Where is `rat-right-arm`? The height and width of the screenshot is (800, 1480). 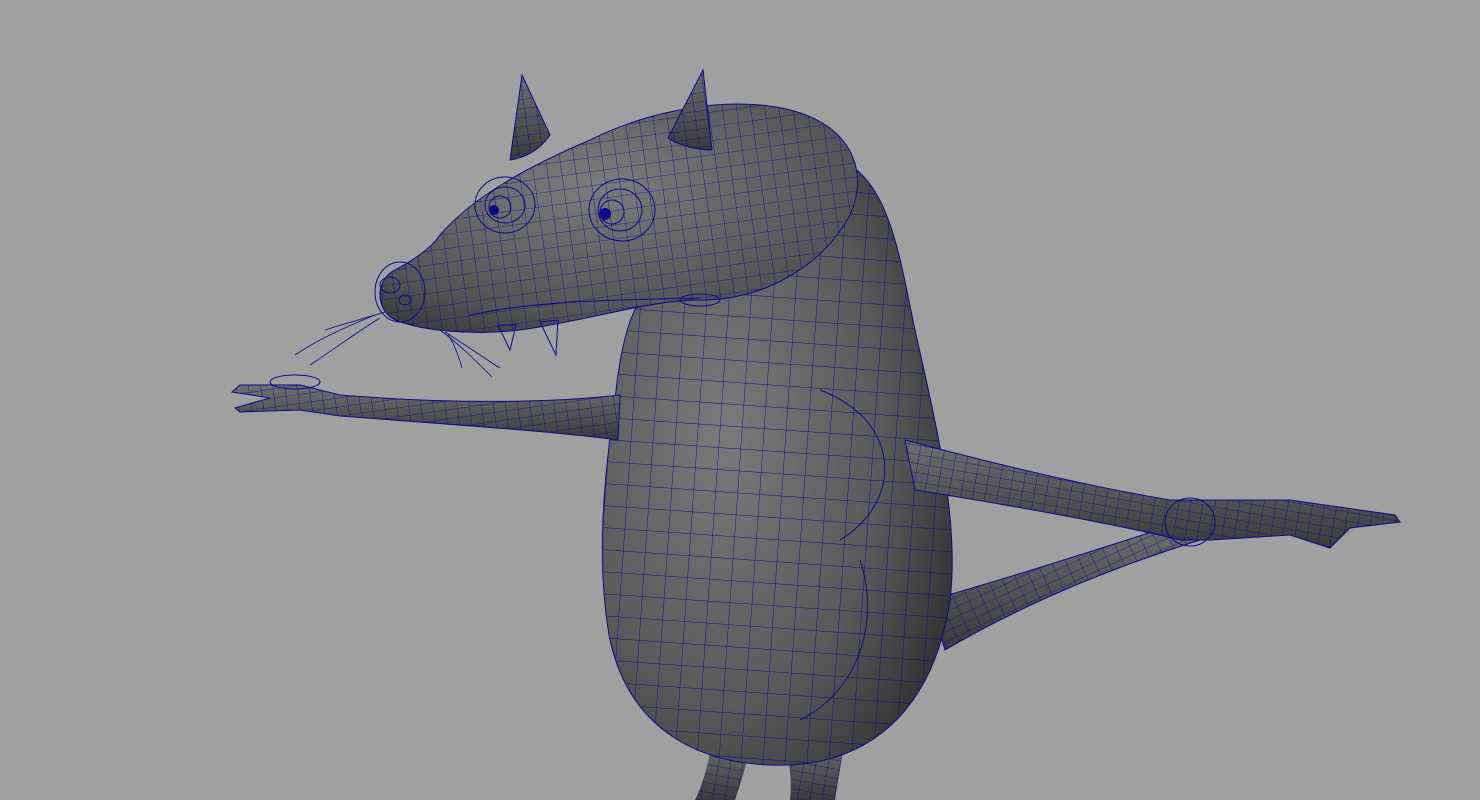
rat-right-arm is located at coordinates (1152, 494).